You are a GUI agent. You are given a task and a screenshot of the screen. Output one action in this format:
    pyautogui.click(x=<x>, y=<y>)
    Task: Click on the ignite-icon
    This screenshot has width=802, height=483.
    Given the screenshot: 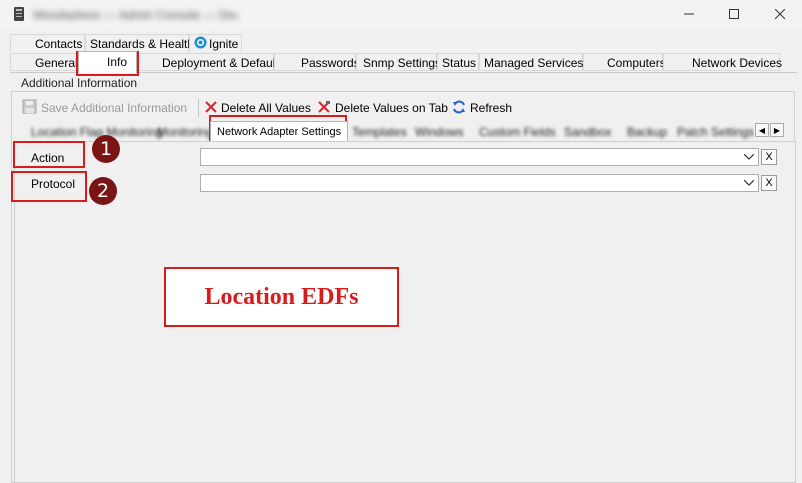 What is the action you would take?
    pyautogui.click(x=200, y=45)
    